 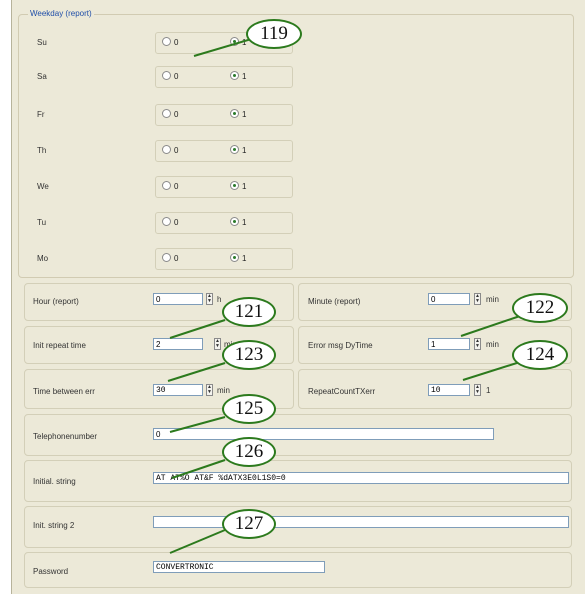 What do you see at coordinates (249, 355) in the screenshot?
I see `callout-123: 123` at bounding box center [249, 355].